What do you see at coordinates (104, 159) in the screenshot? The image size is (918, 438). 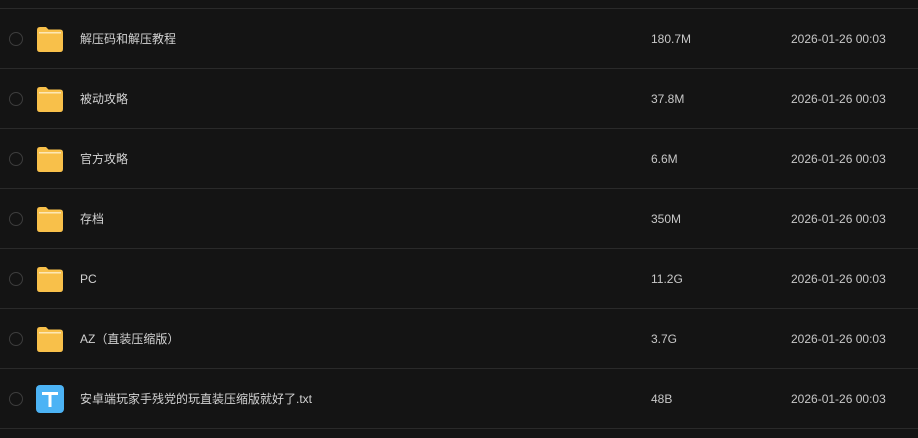 I see `file-name: 官方攻略` at bounding box center [104, 159].